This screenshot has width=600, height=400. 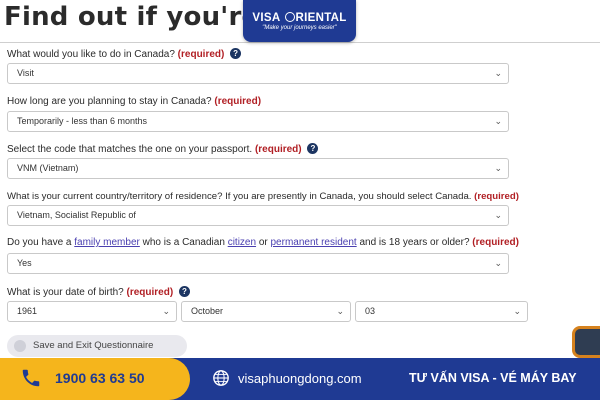 I want to click on residence-select: Vietnam, Socialist Republic of ⌄, so click(x=258, y=215).